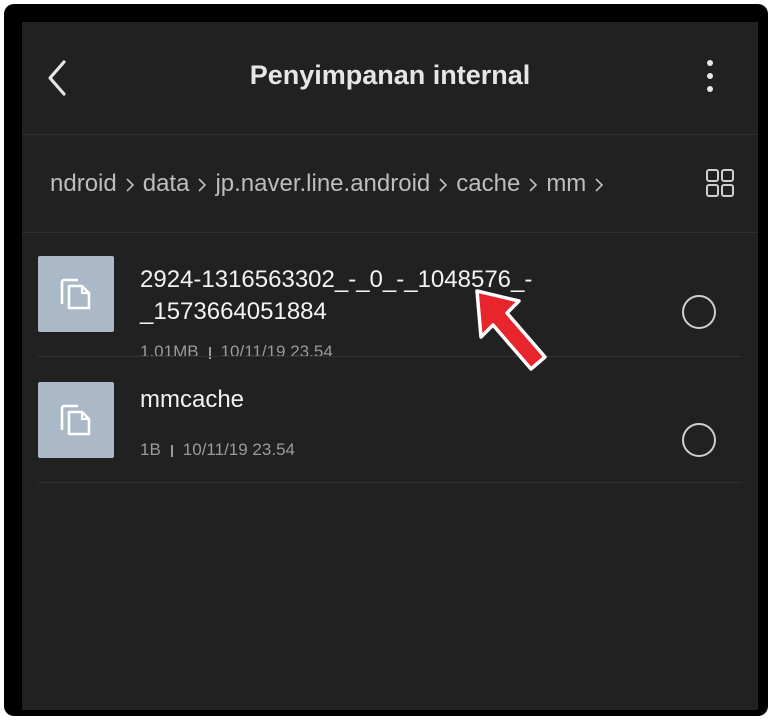  I want to click on breadcrumb-item: mm, so click(566, 184).